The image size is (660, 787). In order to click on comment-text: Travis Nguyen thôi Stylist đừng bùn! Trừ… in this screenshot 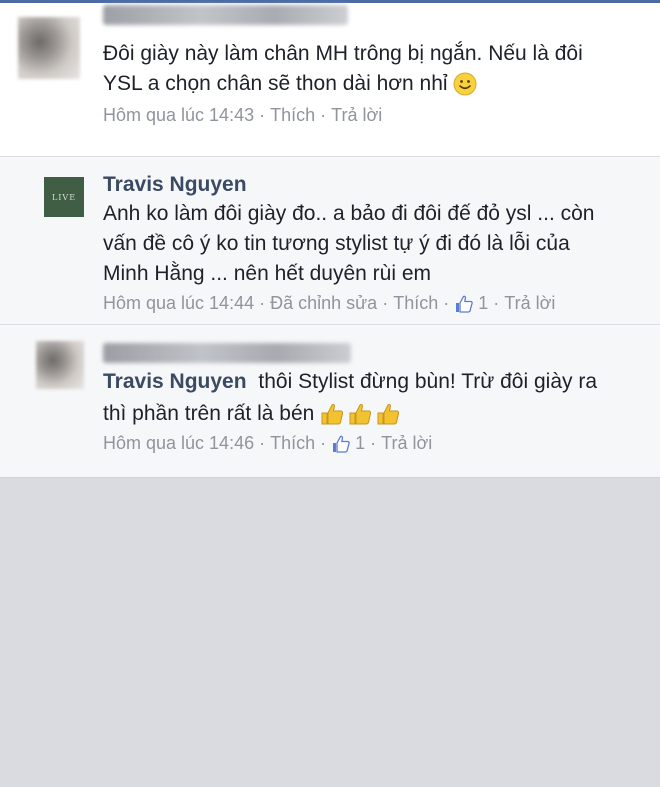, I will do `click(372, 398)`.